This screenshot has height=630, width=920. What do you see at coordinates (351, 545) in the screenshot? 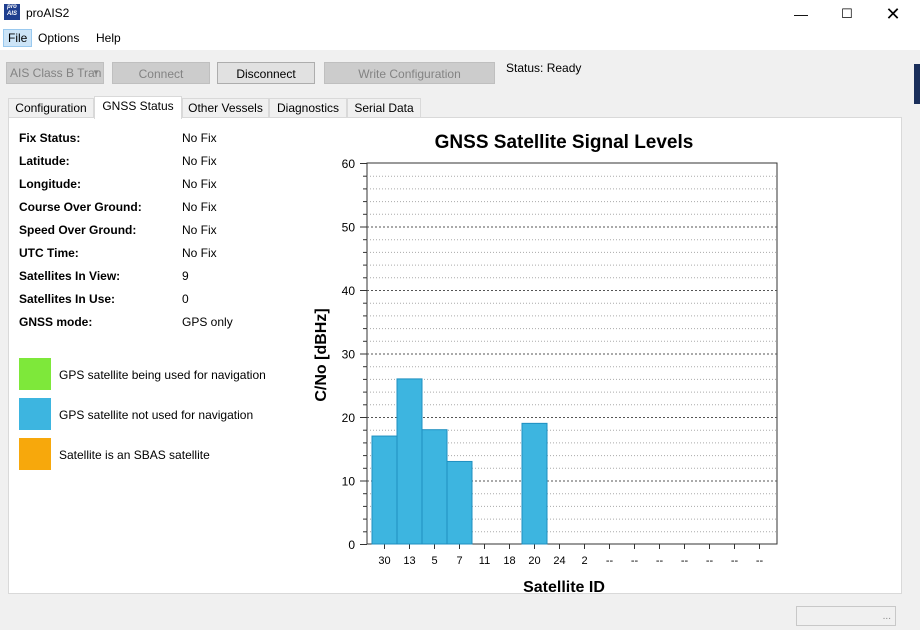
I see `y-tick-label: 0` at bounding box center [351, 545].